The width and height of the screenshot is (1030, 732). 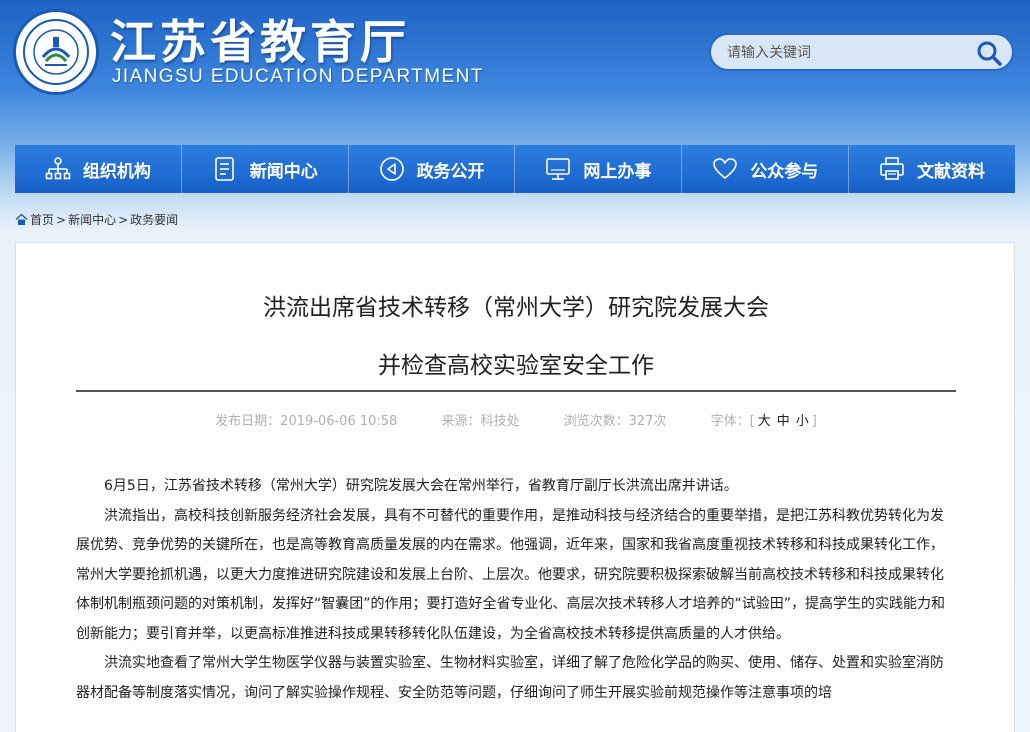 I want to click on nav-item-documents: 文献资料, so click(x=932, y=169).